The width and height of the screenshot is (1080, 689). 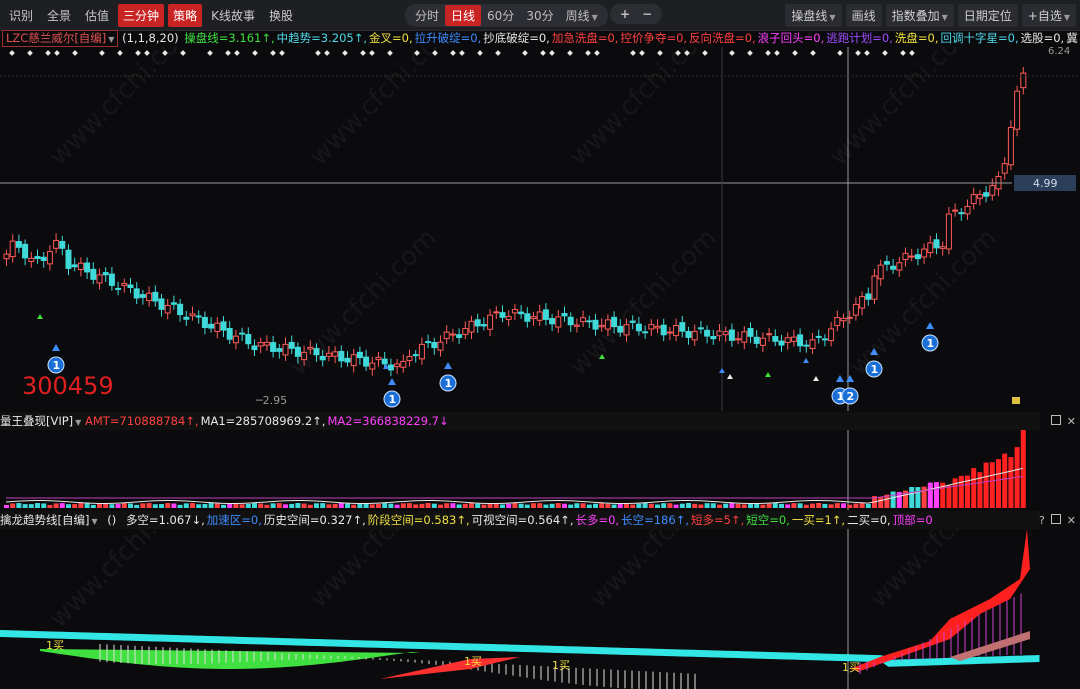 What do you see at coordinates (582, 15) in the screenshot?
I see `period-weekly: 周线 ▼` at bounding box center [582, 15].